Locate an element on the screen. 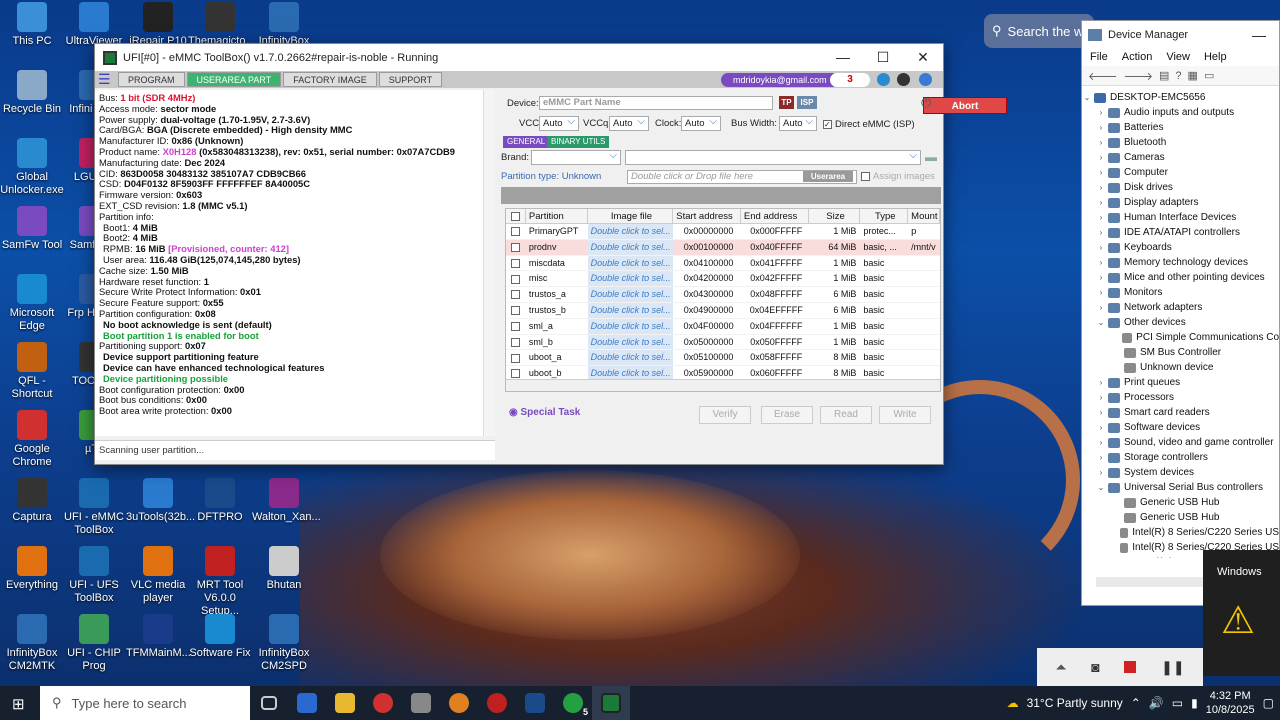 This screenshot has width=1280, height=720. volume-icon: 🔊 is located at coordinates (1156, 703).